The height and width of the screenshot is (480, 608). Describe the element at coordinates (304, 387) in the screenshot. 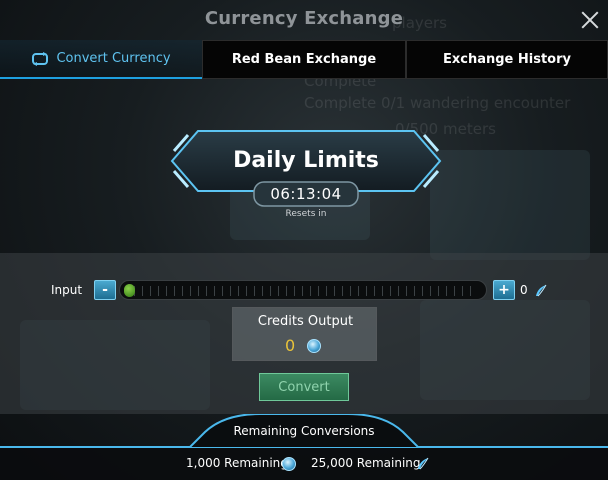

I see `convert-button: Convert` at that location.